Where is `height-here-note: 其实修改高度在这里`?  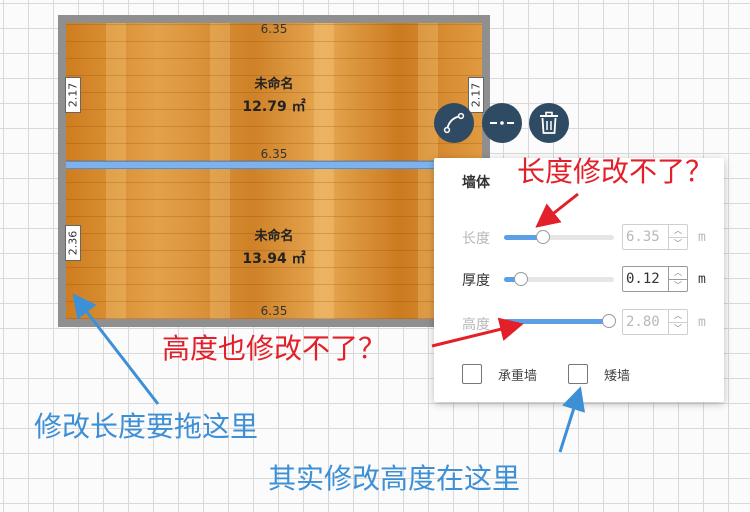 height-here-note: 其实修改高度在这里 is located at coordinates (394, 478).